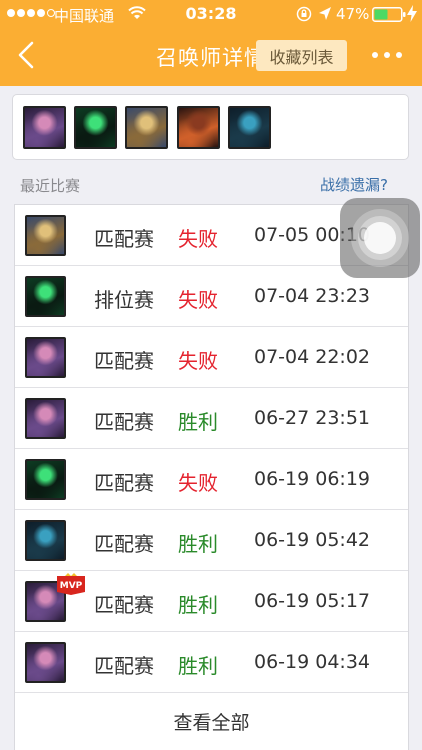  Describe the element at coordinates (50, 186) in the screenshot. I see `recent-matches-heading: 最近比赛` at that location.